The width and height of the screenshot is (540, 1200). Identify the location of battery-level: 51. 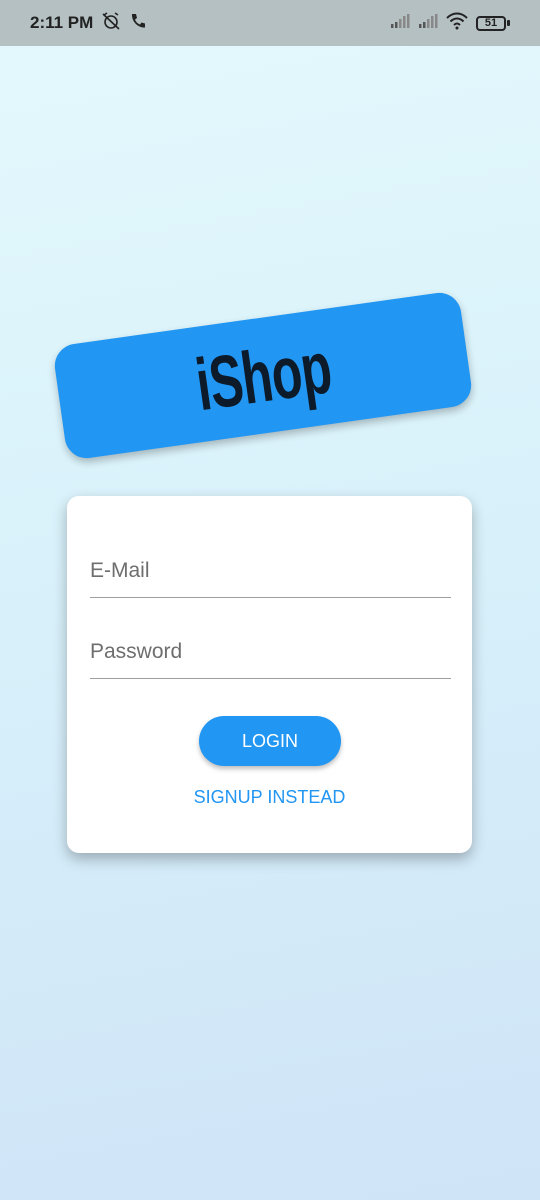
(491, 23).